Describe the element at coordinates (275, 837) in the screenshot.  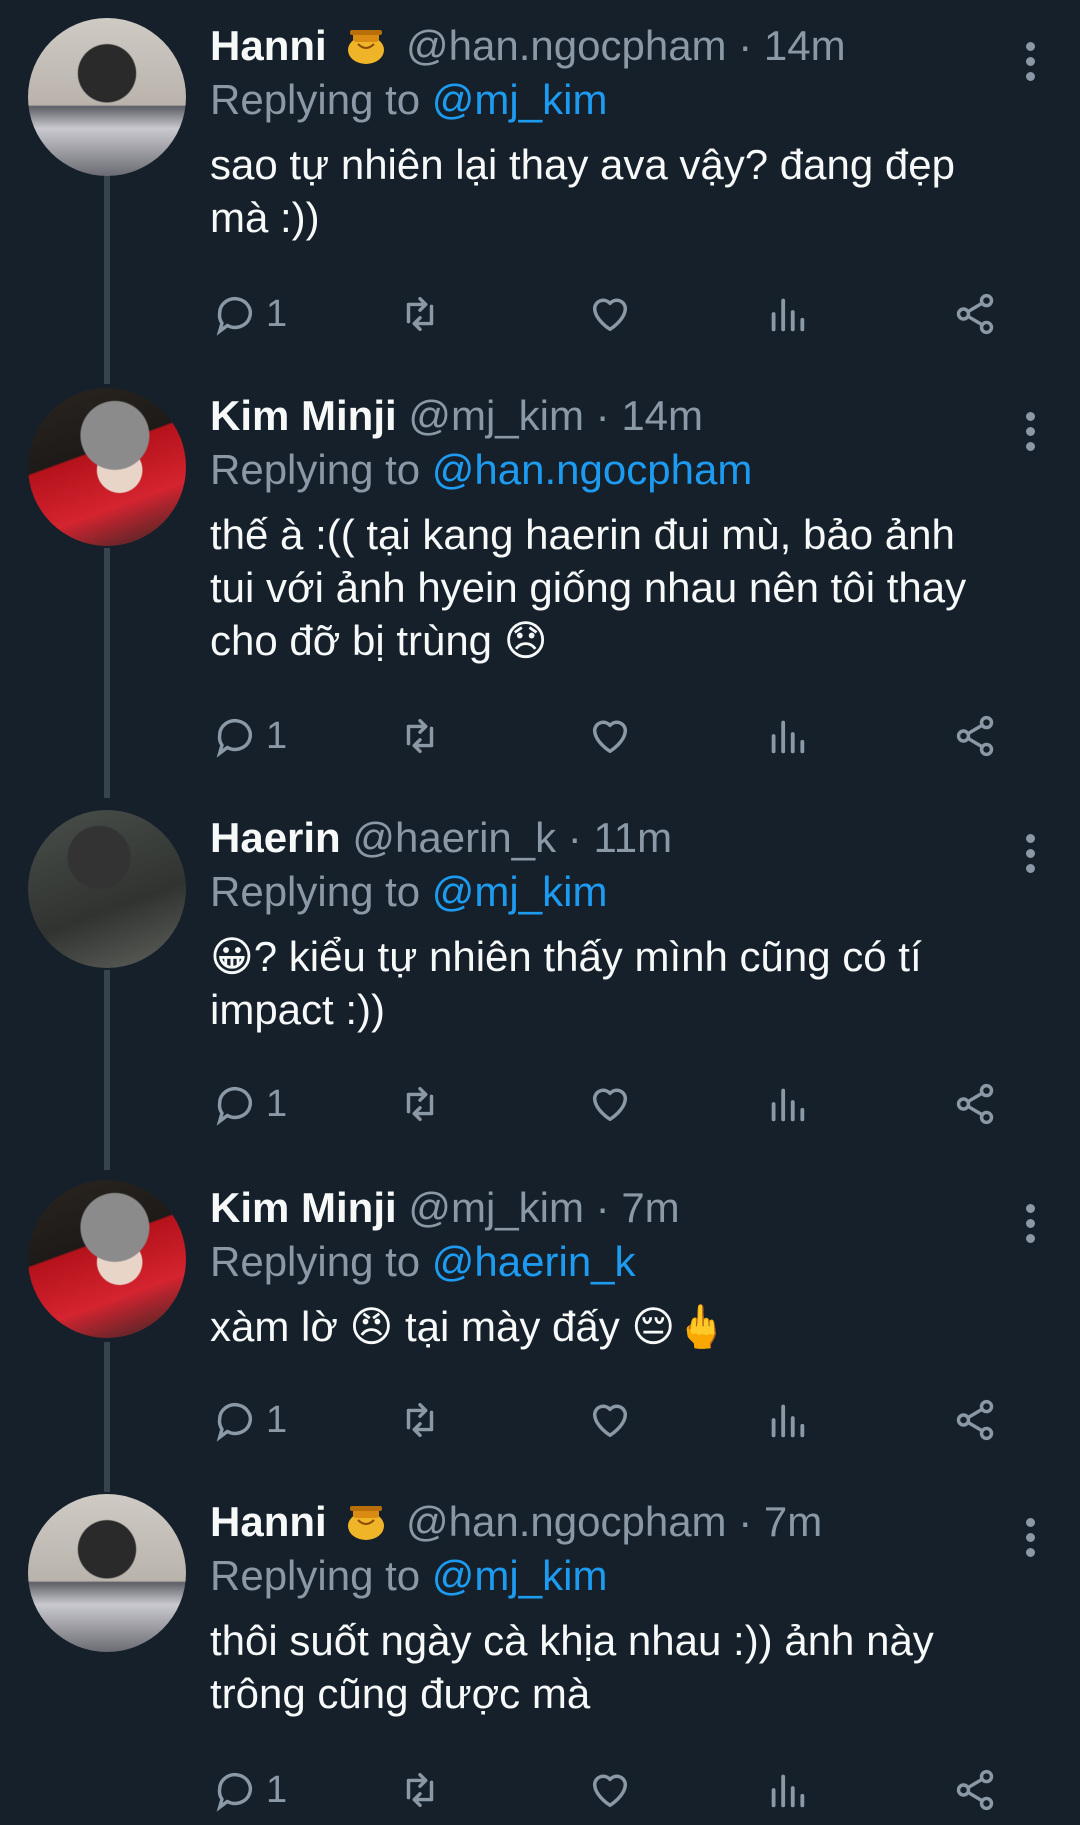
I see `display-name: Haerin` at that location.